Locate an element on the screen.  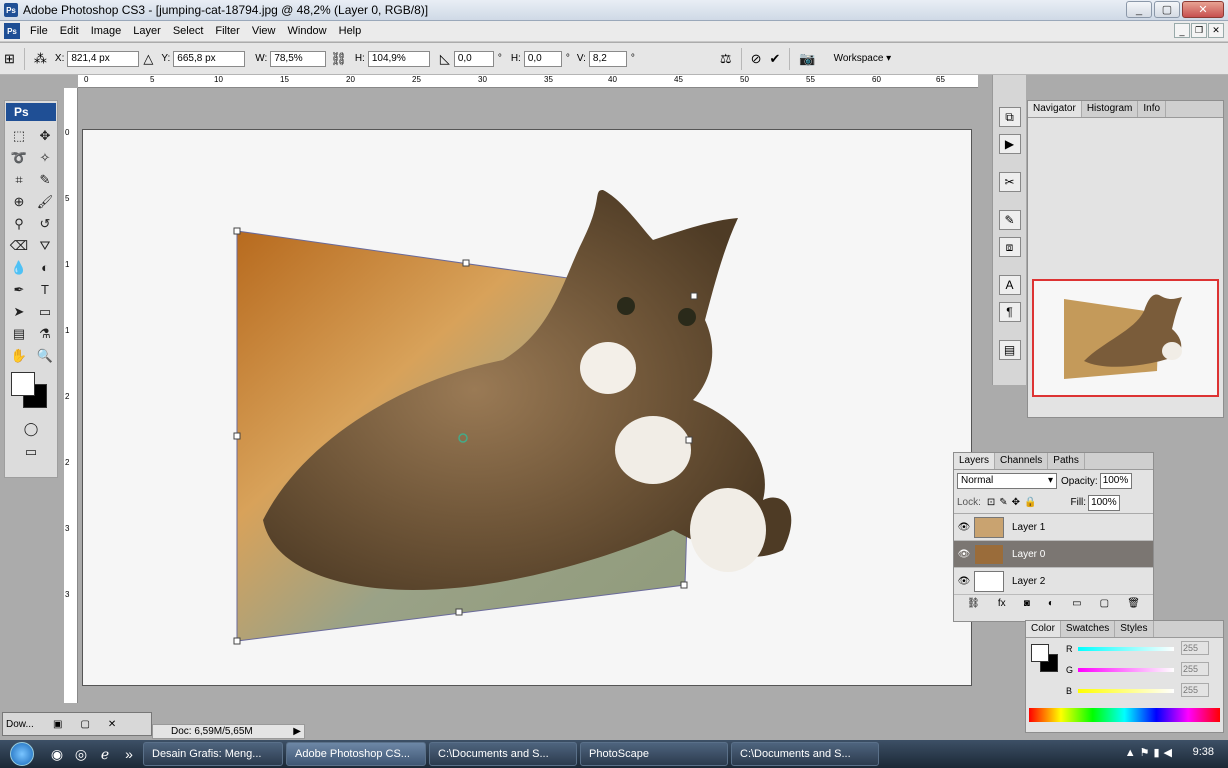
menu-edit: Edit is located at coordinates (69, 31).